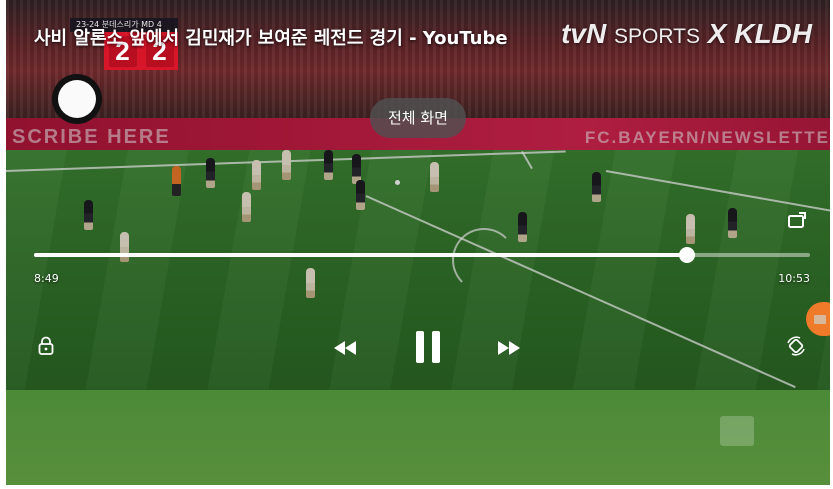 Image resolution: width=833 pixels, height=489 pixels. Describe the element at coordinates (584, 33) in the screenshot. I see `broadcaster-main: tvN` at that location.